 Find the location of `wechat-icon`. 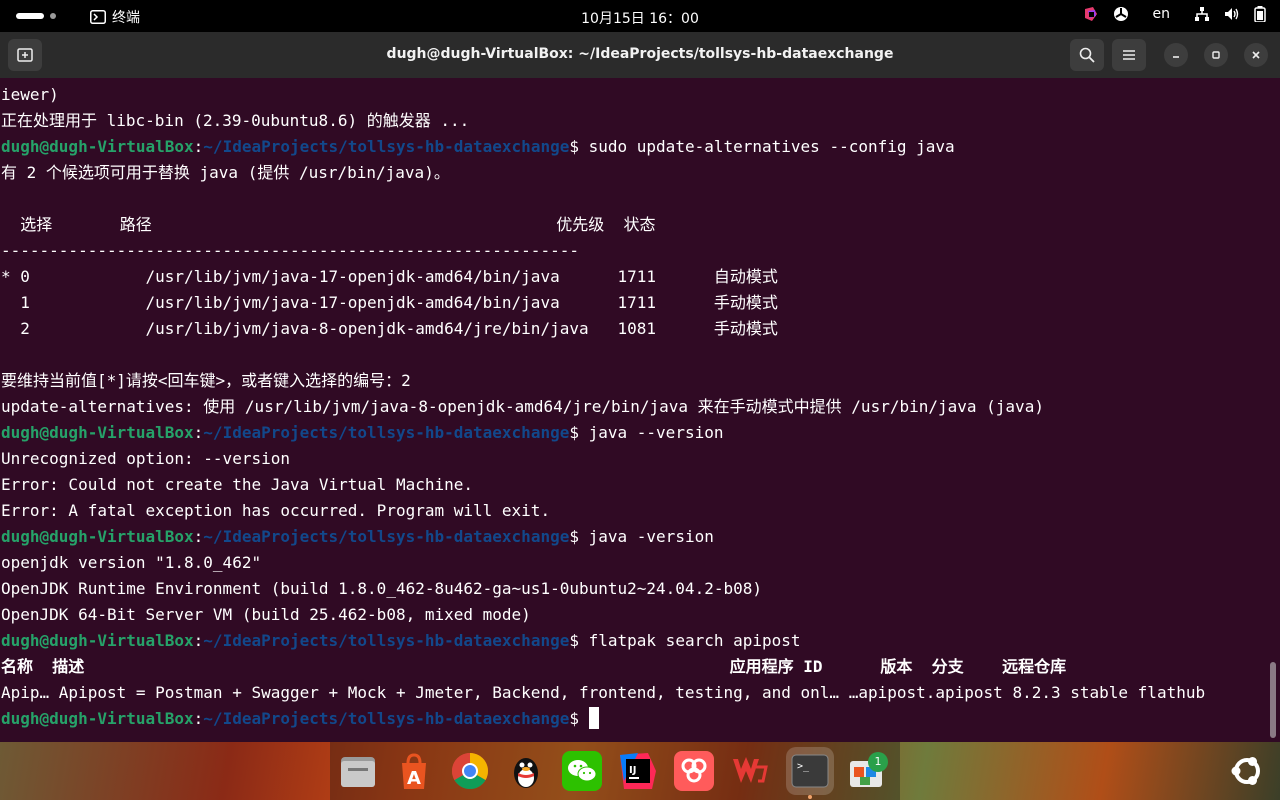

wechat-icon is located at coordinates (582, 771).